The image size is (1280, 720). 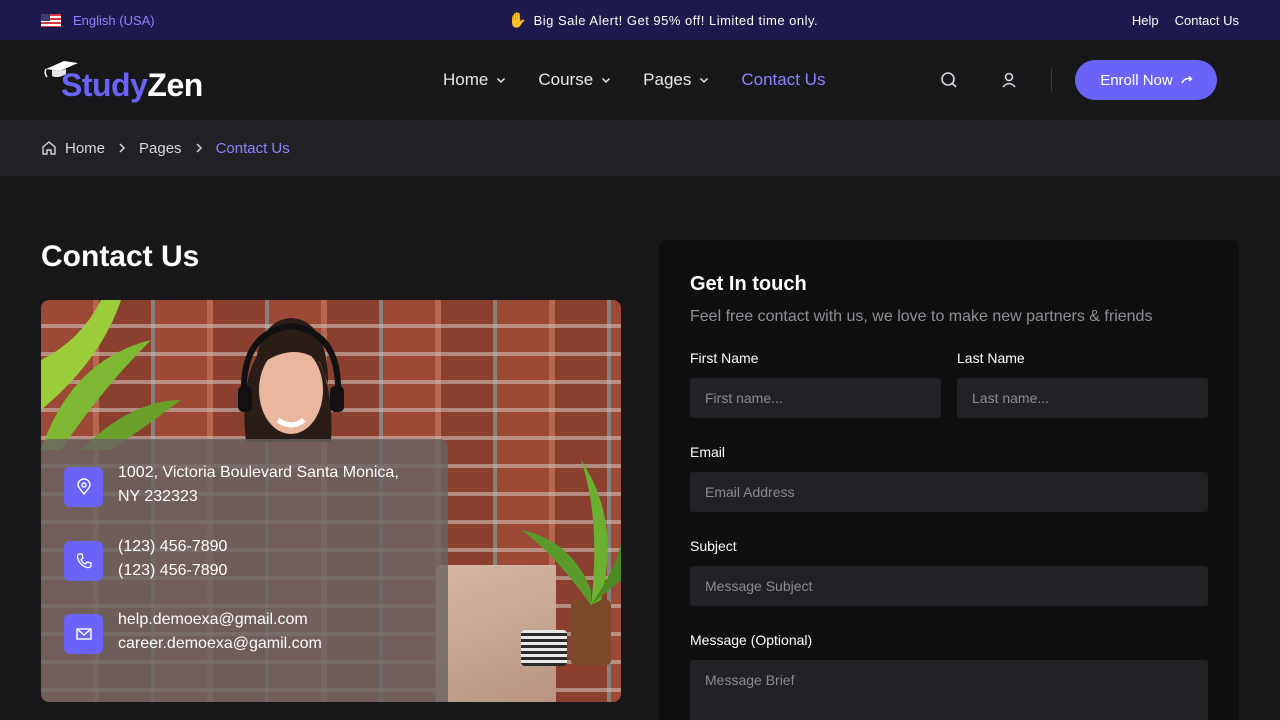 What do you see at coordinates (83, 487) in the screenshot?
I see `location-pin-icon` at bounding box center [83, 487].